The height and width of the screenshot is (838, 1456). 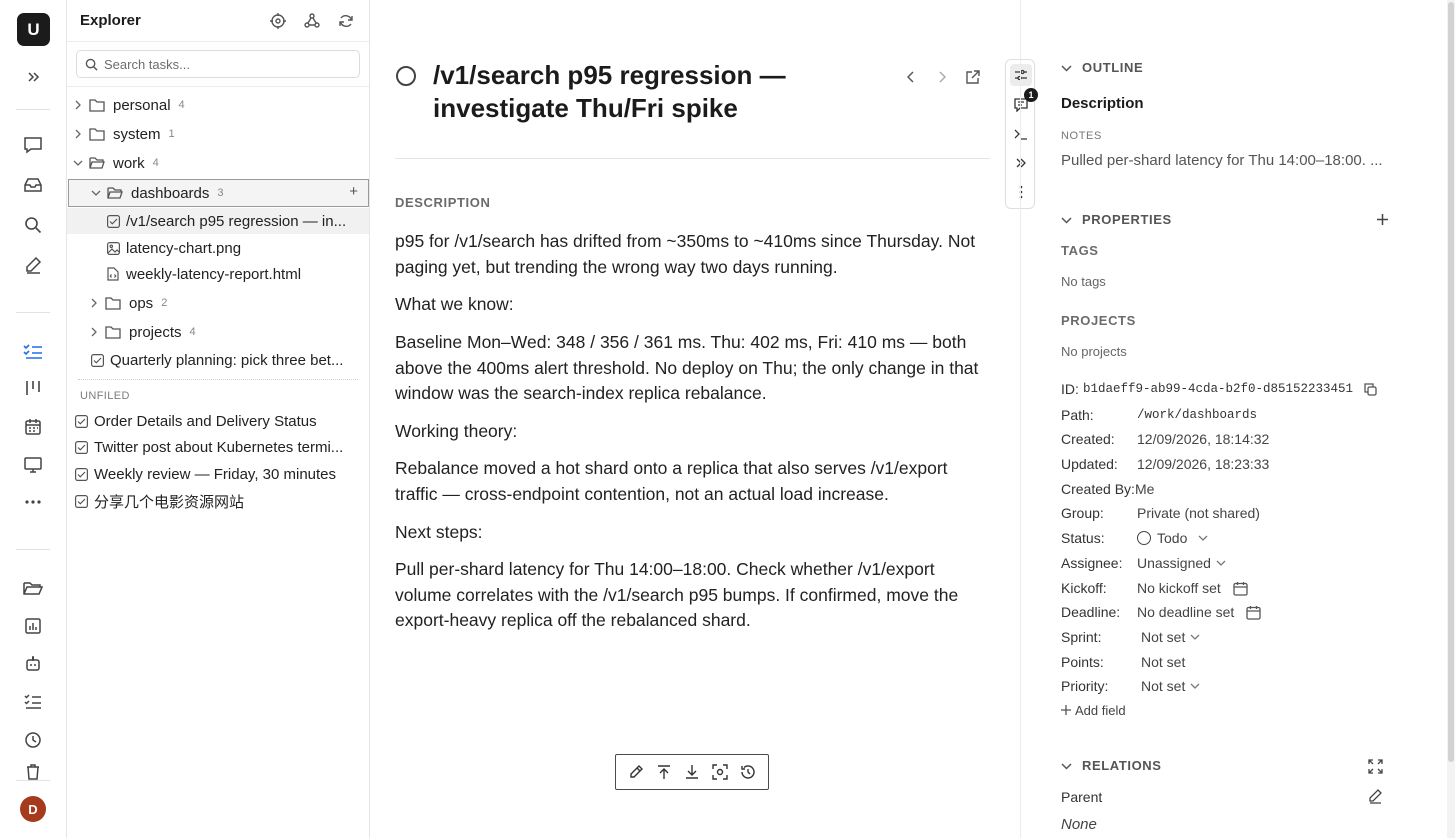 What do you see at coordinates (33, 351) in the screenshot?
I see `tasks-icon` at bounding box center [33, 351].